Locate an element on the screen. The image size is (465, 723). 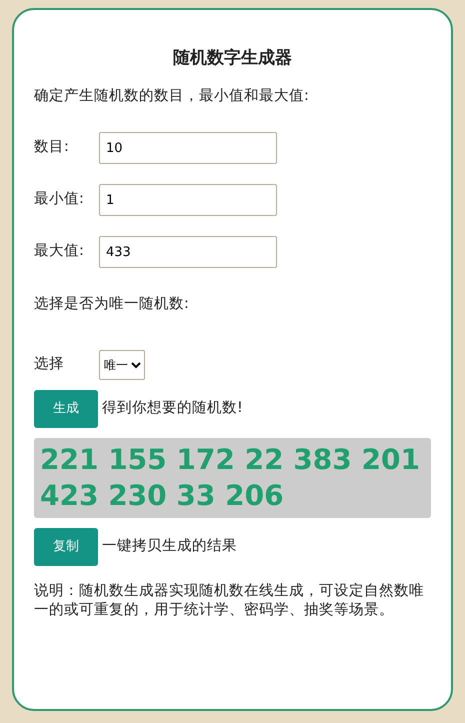
copy-button: 复制 is located at coordinates (66, 547).